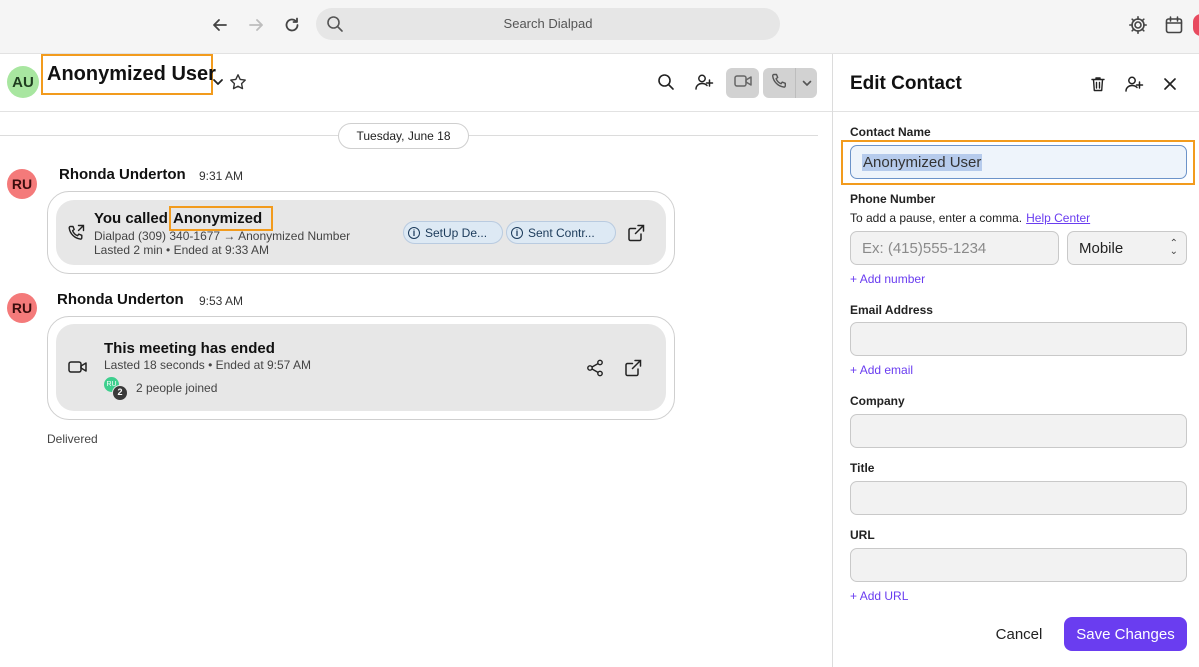 The image size is (1199, 667). I want to click on gear-icon, so click(1138, 25).